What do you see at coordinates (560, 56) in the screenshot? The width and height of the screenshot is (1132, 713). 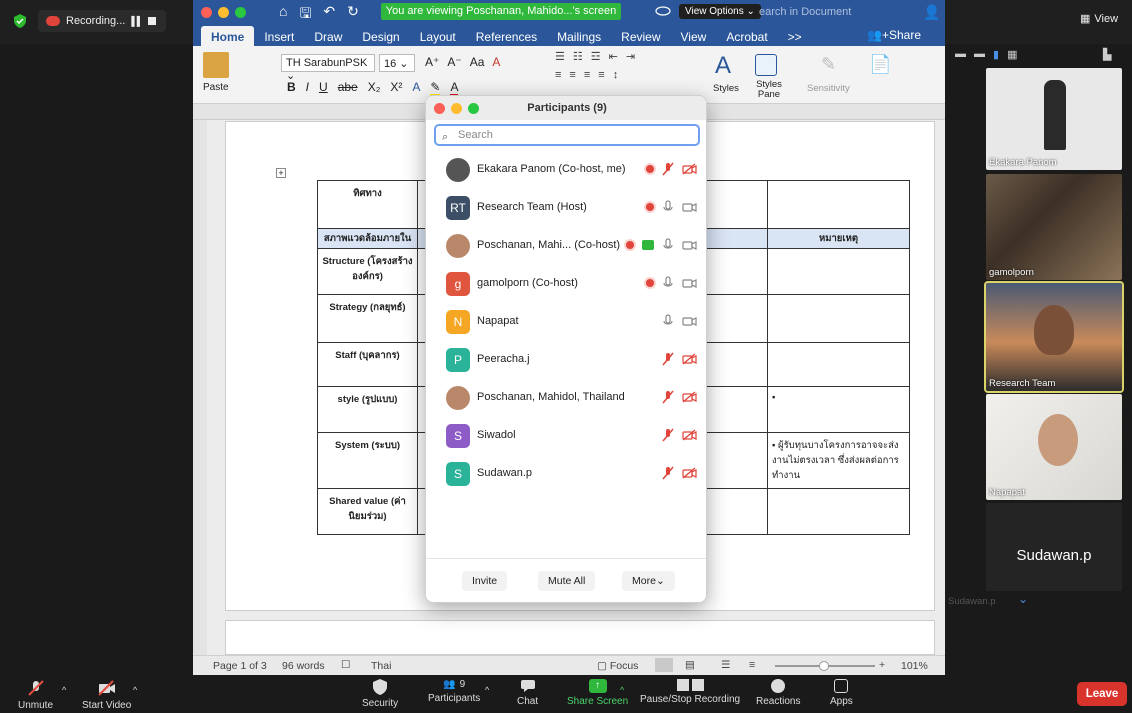 I see `bullets-icon: ☰` at bounding box center [560, 56].